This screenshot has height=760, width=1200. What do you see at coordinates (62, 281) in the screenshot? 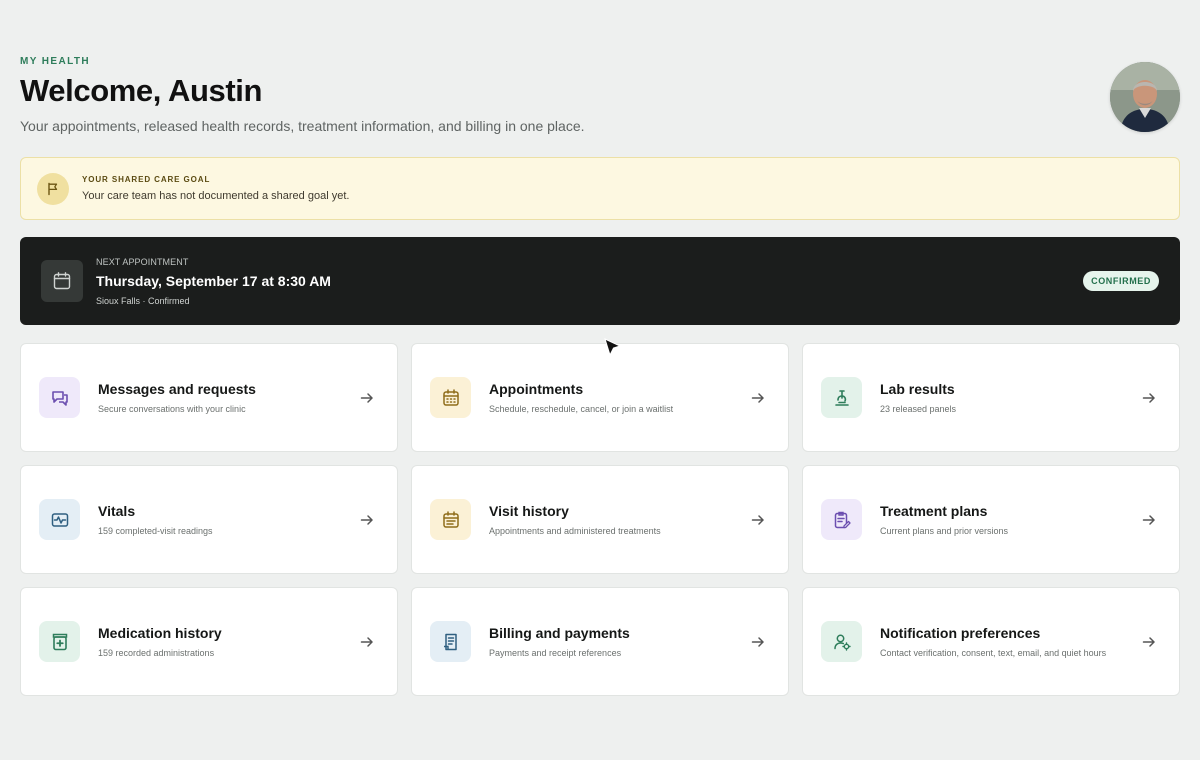
I see `calendar-icon` at bounding box center [62, 281].